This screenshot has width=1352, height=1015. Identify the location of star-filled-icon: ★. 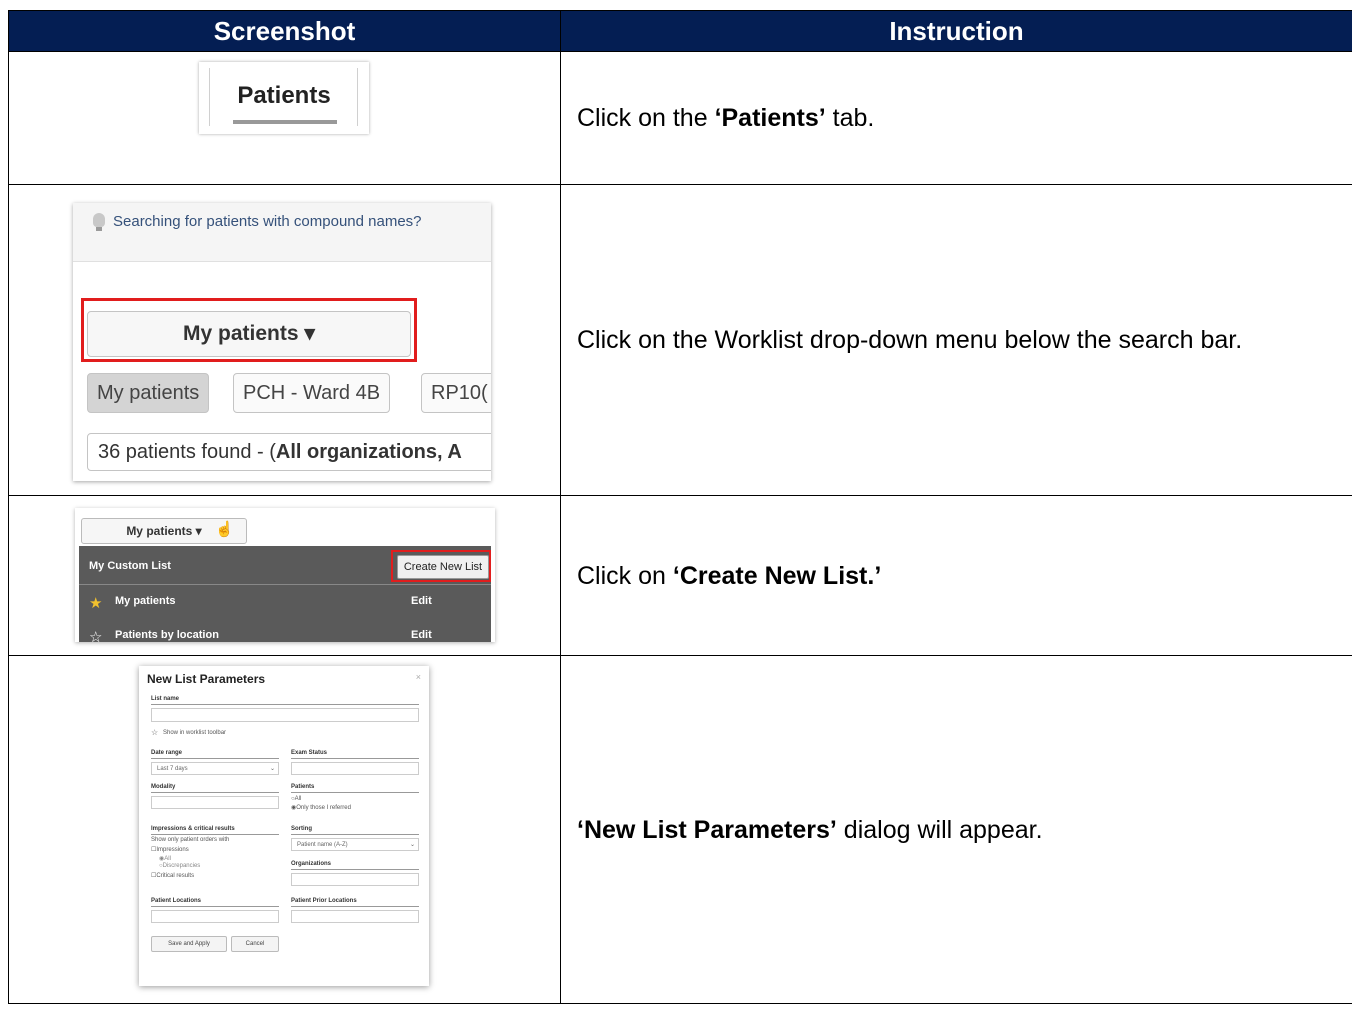
(95, 603).